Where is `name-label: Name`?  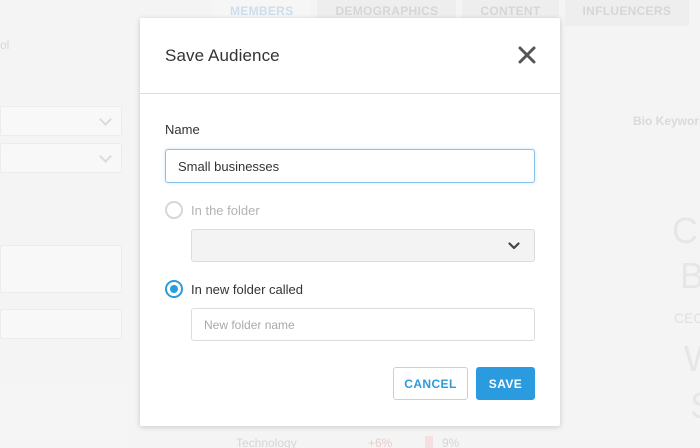
name-label: Name is located at coordinates (182, 129).